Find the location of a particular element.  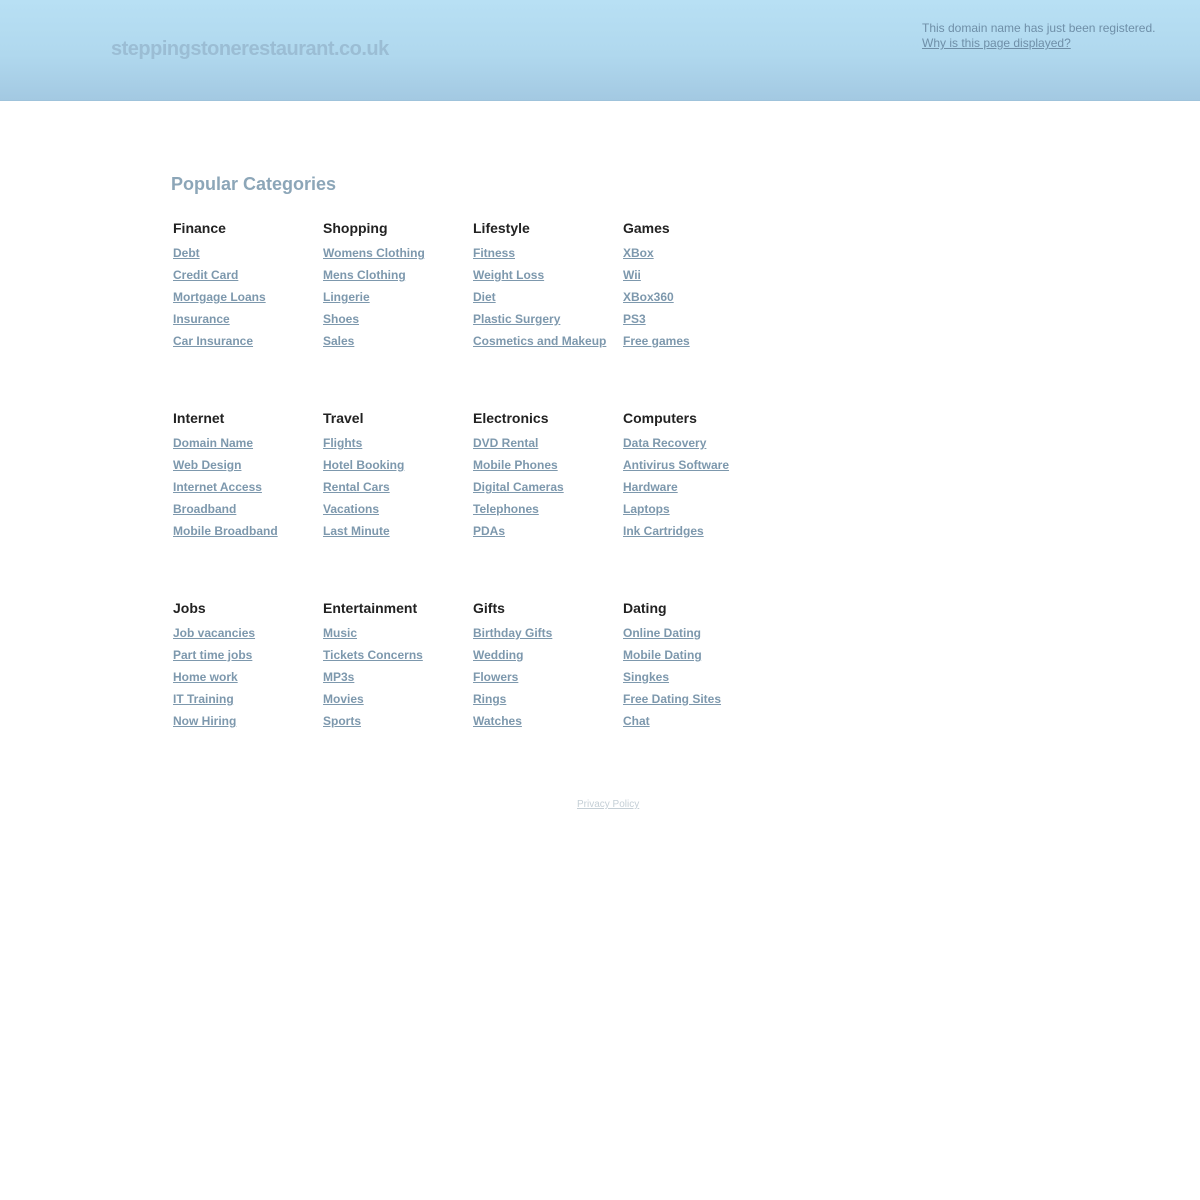

category-link: Mobile Broadband is located at coordinates (225, 531).